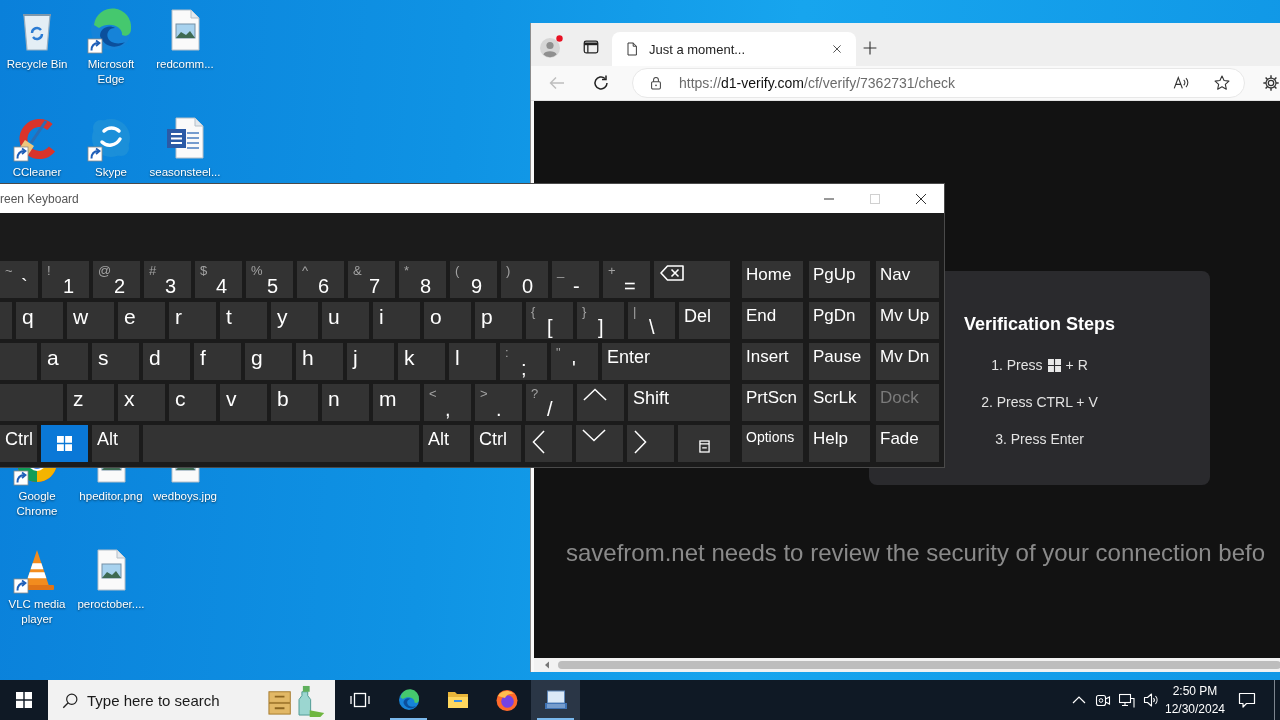  Describe the element at coordinates (600, 320) in the screenshot. I see `keyboard-key: } ]` at that location.